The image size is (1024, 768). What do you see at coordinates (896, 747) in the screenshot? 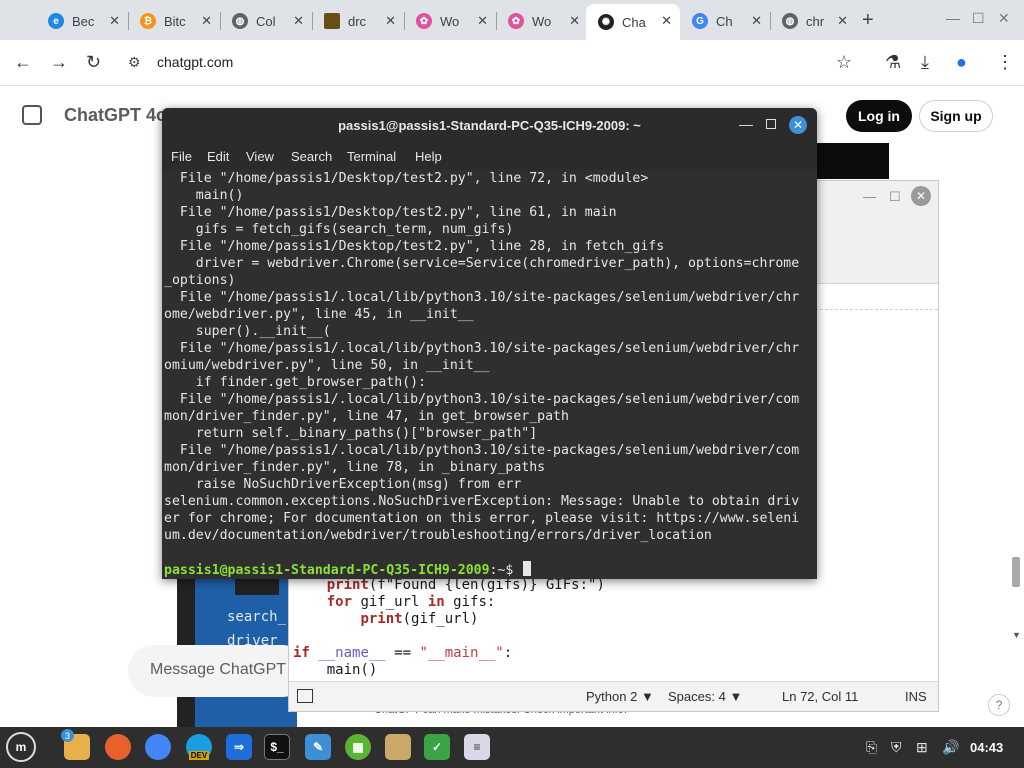
I see `security-icon: ⛨` at bounding box center [896, 747].